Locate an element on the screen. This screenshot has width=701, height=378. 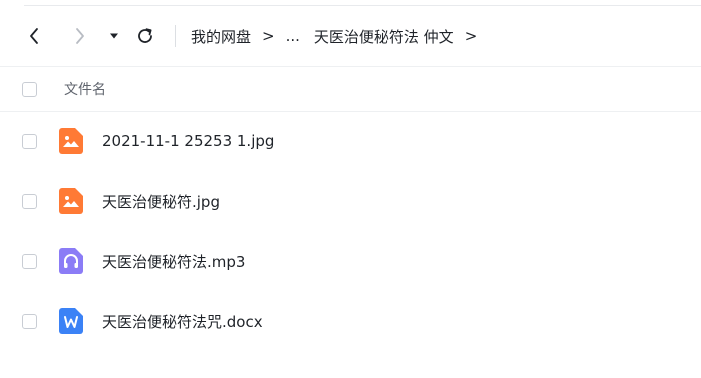
word-file-icon is located at coordinates (71, 321).